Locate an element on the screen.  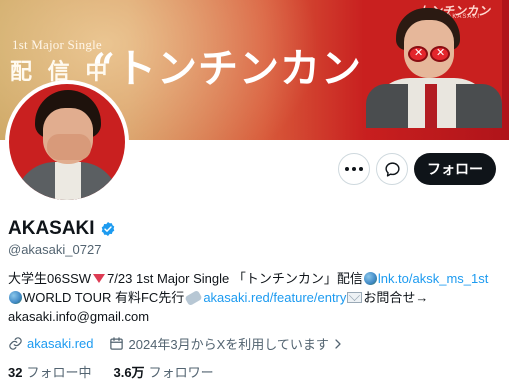
avatar-image is located at coordinates (67, 142).